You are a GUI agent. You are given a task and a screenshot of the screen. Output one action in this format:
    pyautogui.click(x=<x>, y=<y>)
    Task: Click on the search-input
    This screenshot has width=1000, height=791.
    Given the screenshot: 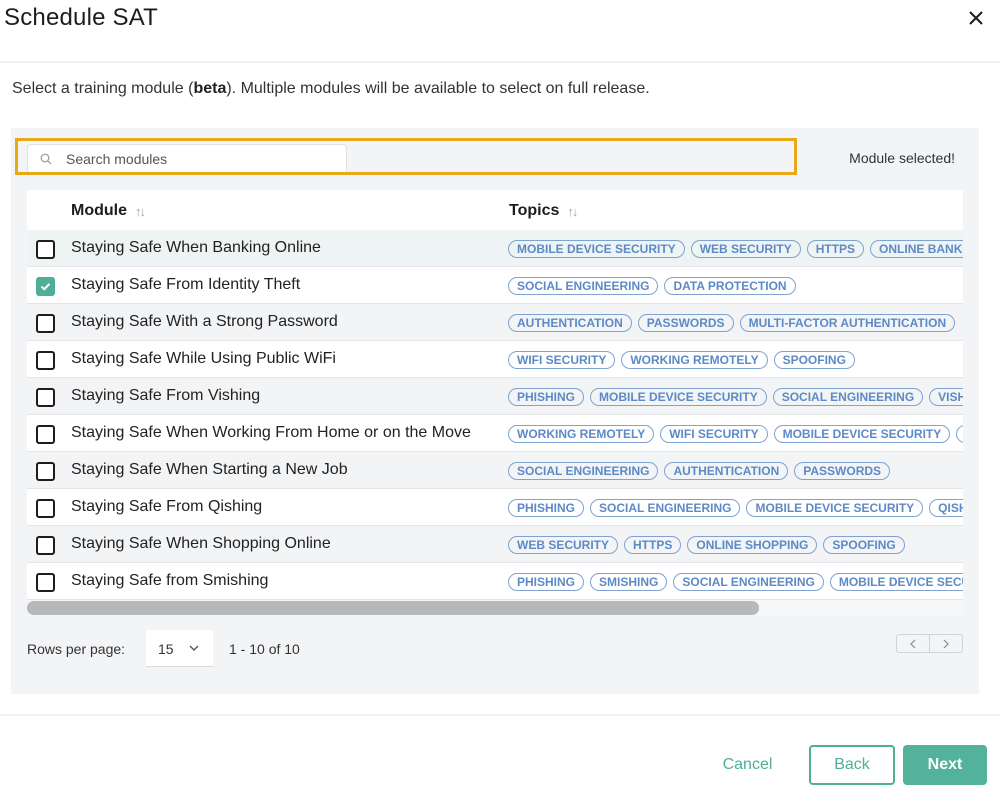 What is the action you would take?
    pyautogui.click(x=202, y=159)
    